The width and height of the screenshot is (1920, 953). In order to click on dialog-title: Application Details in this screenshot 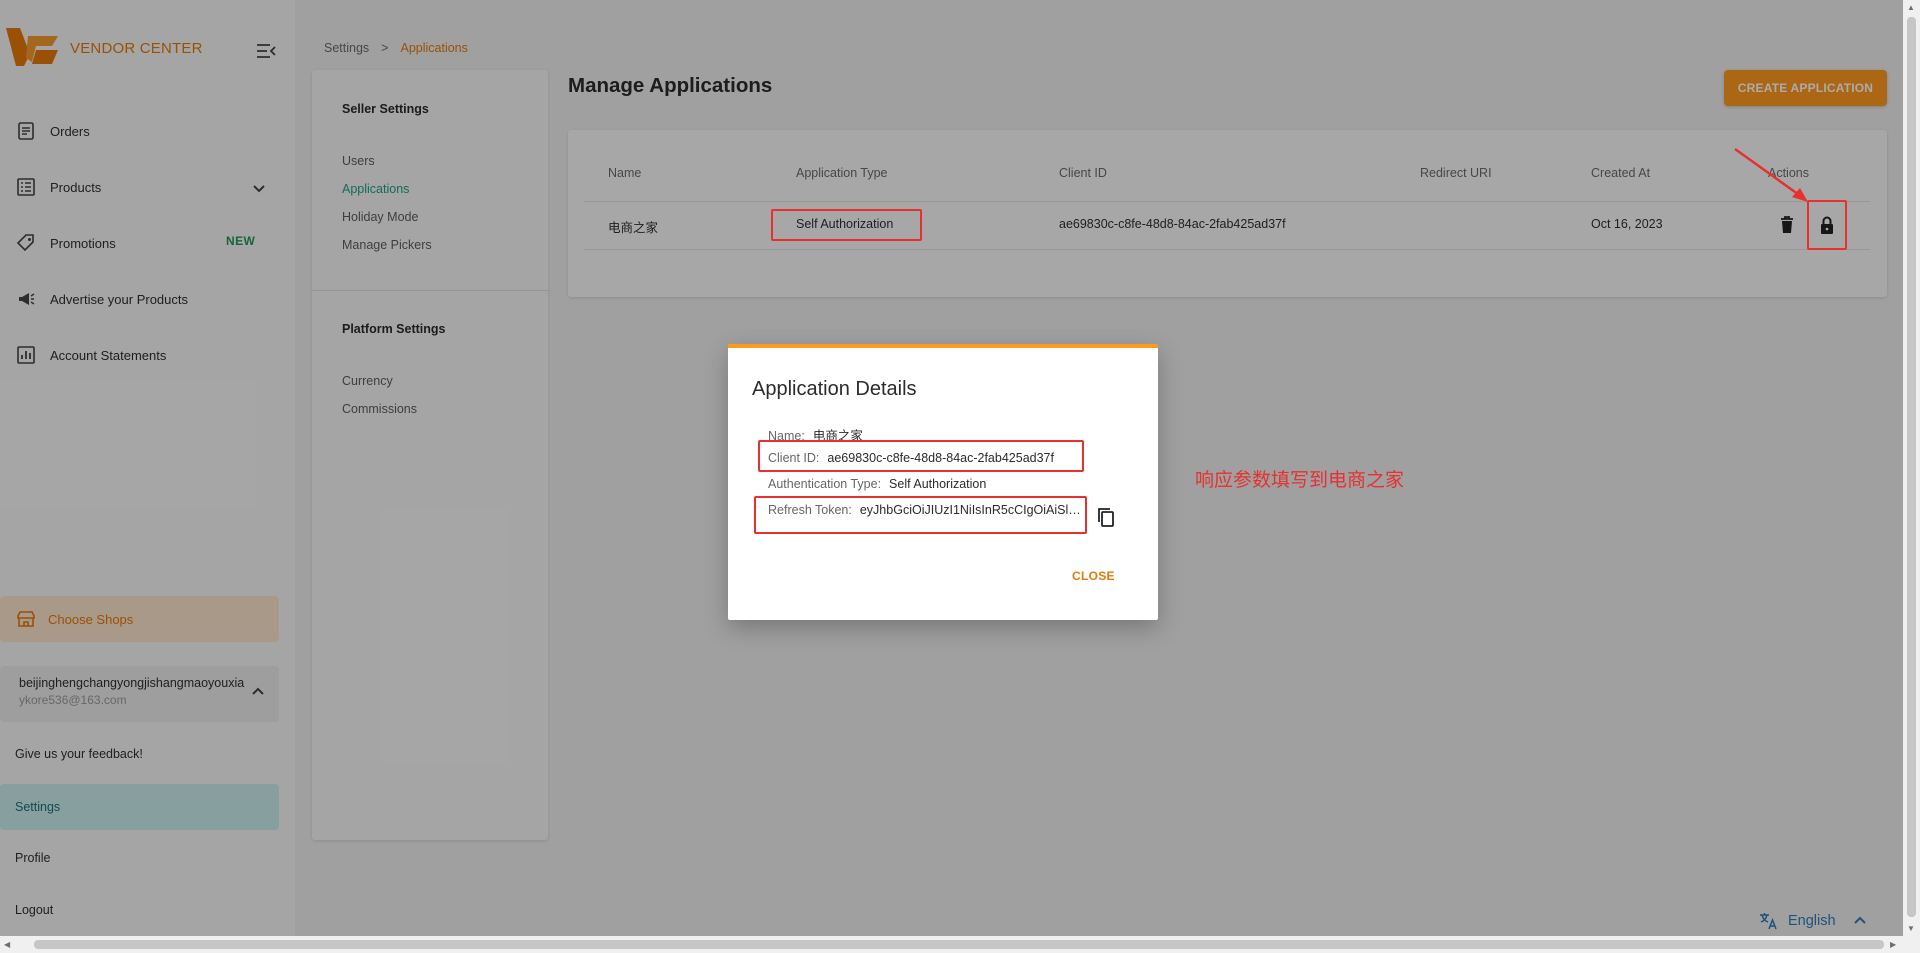, I will do `click(834, 389)`.